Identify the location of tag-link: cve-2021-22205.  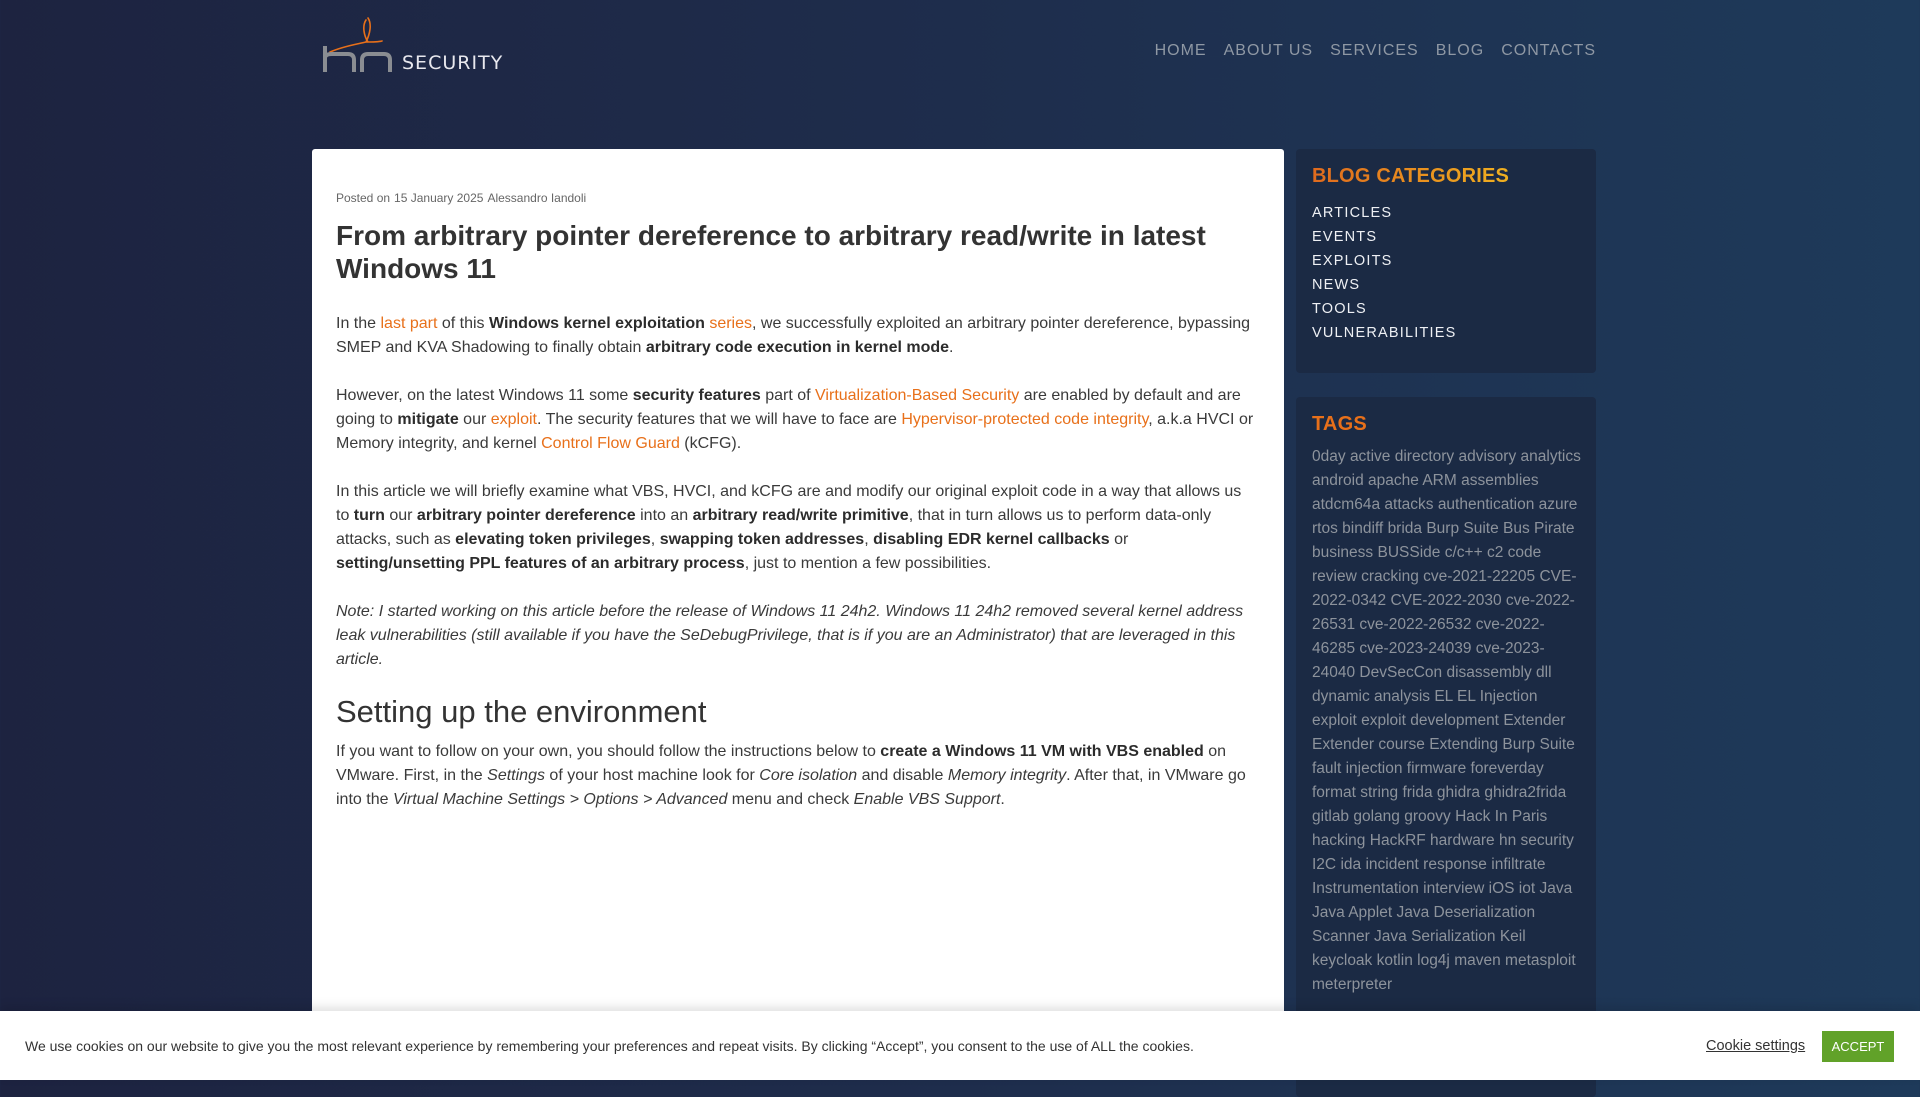
(1479, 576).